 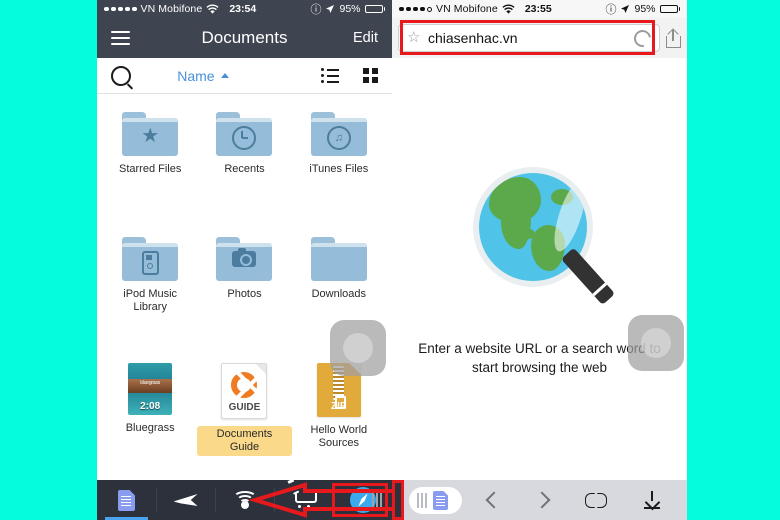 What do you see at coordinates (339, 436) in the screenshot?
I see `file-label: Hello World Sources` at bounding box center [339, 436].